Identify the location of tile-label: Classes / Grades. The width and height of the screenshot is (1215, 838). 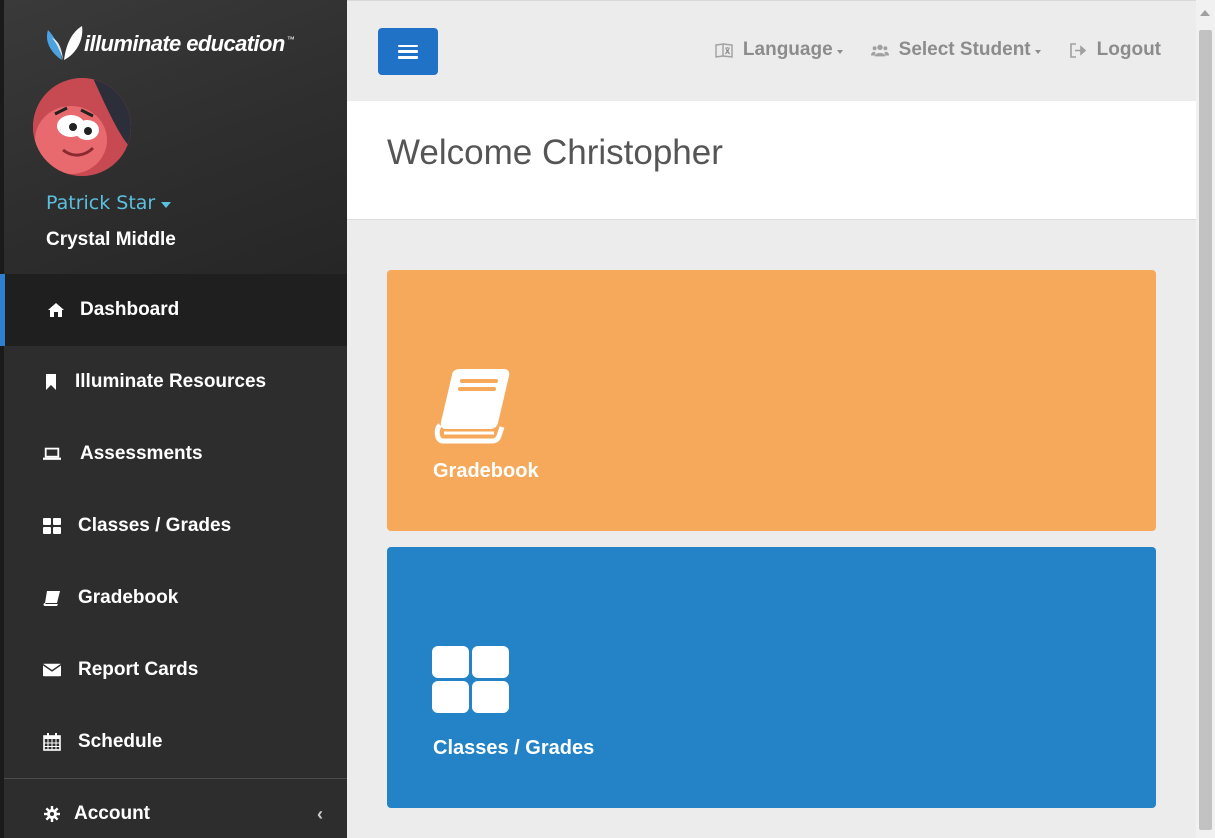
(514, 748).